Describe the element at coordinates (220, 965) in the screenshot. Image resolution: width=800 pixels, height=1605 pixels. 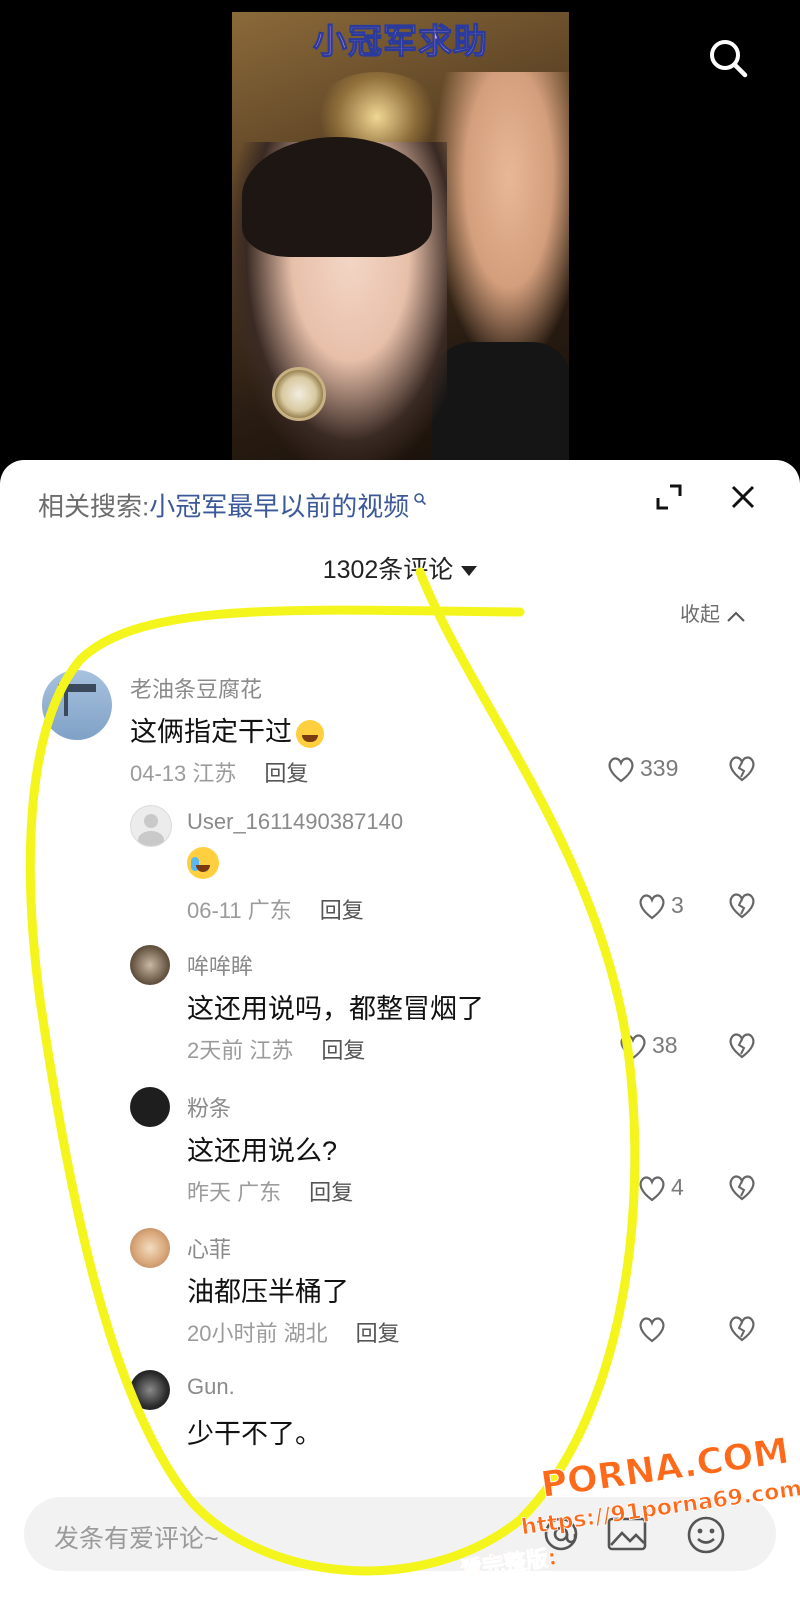
I see `comment-username: 哞哞眸` at that location.